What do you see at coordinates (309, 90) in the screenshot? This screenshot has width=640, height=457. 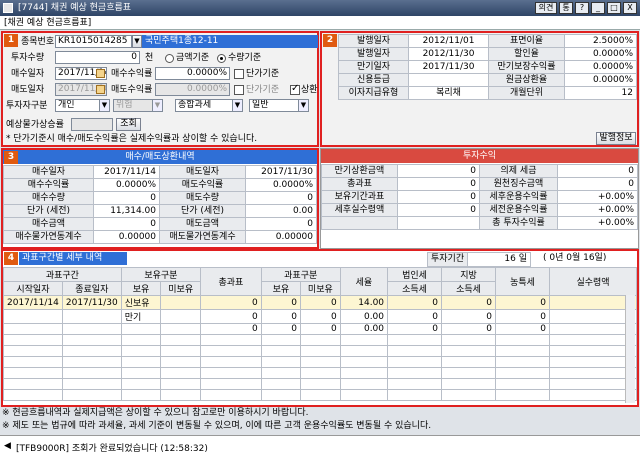 I see `repay-label: 상환` at bounding box center [309, 90].